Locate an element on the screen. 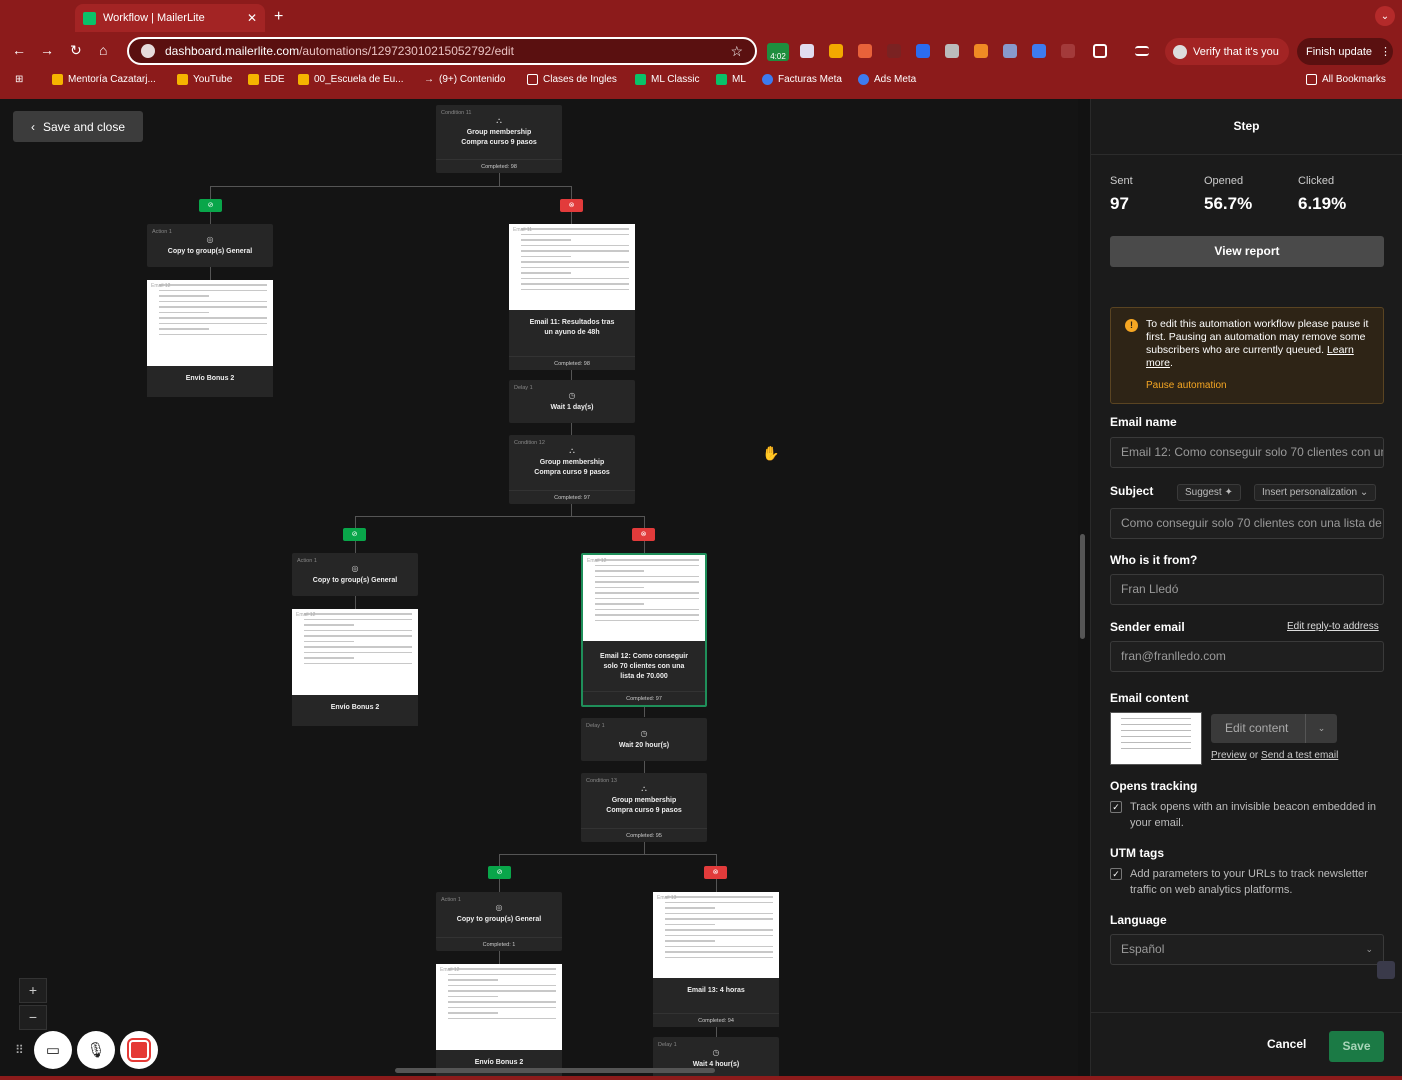 The height and width of the screenshot is (1080, 1402). cancel-button: Cancel is located at coordinates (1286, 1044).